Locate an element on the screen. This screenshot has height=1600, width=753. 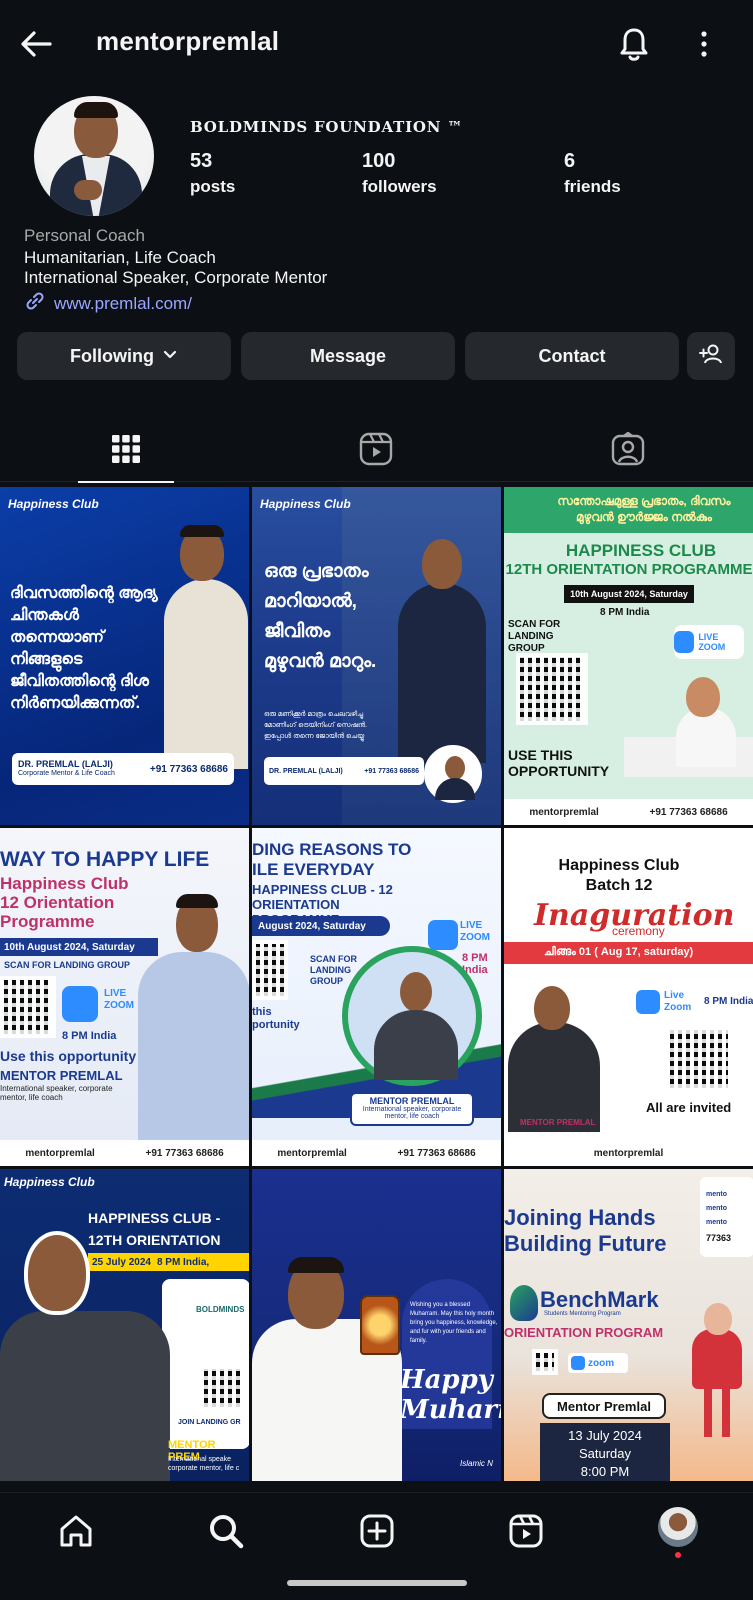
more-options-icon is located at coordinates (704, 44).